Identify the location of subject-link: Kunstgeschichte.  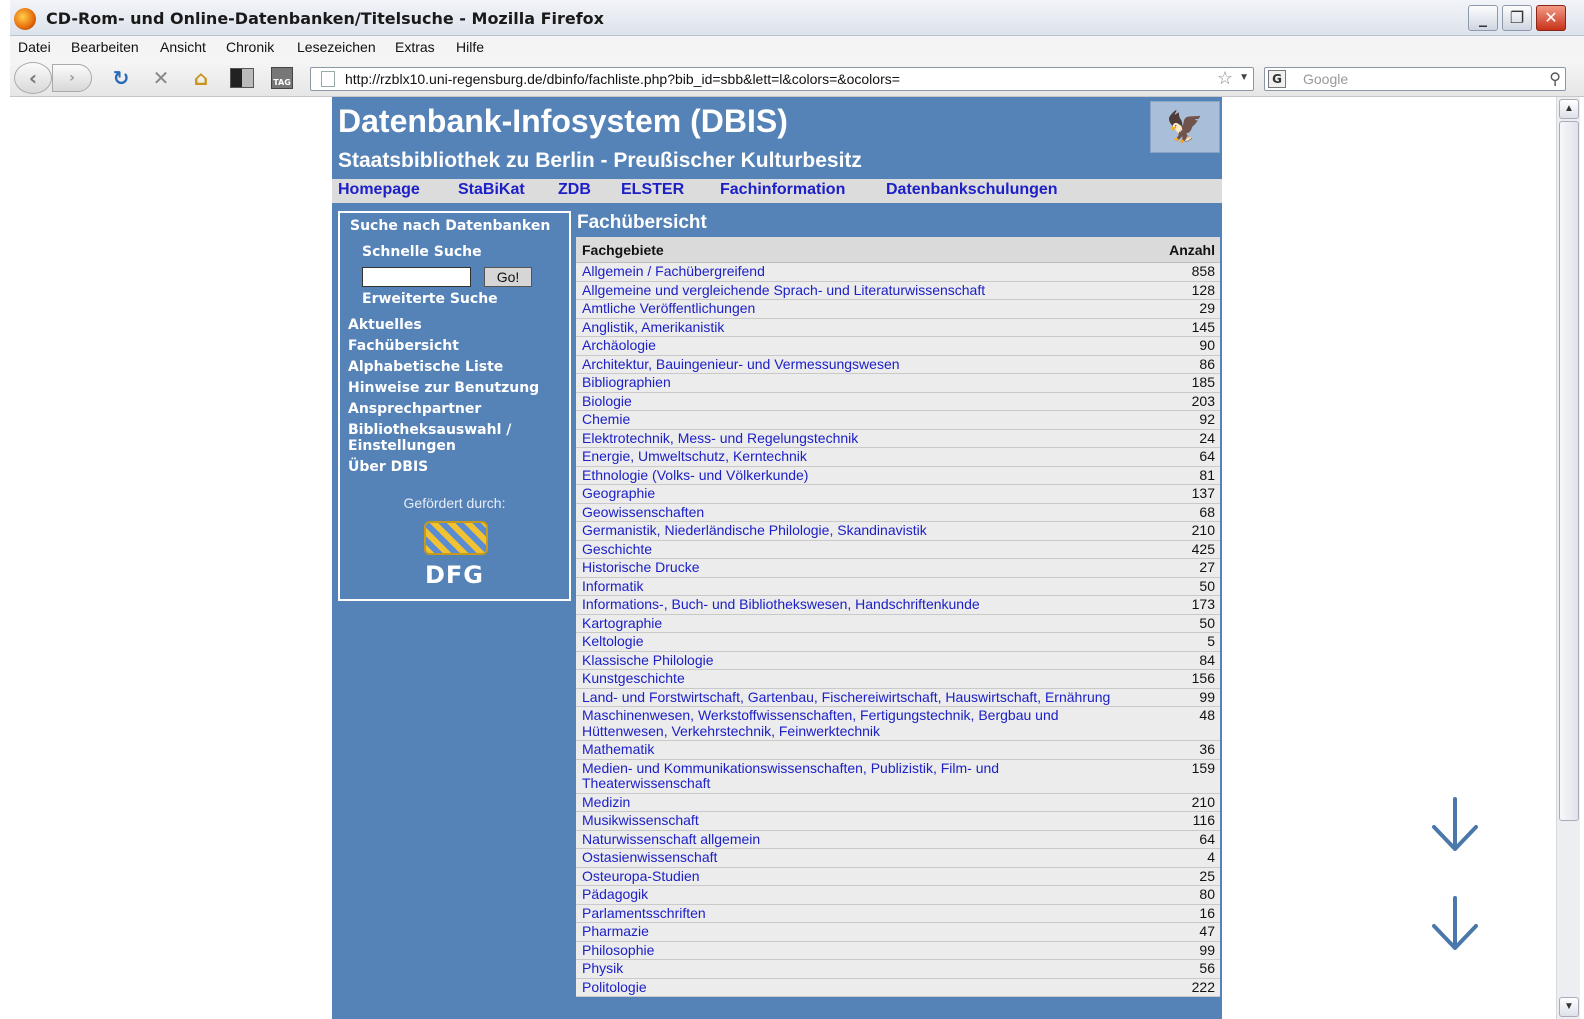
(898, 679).